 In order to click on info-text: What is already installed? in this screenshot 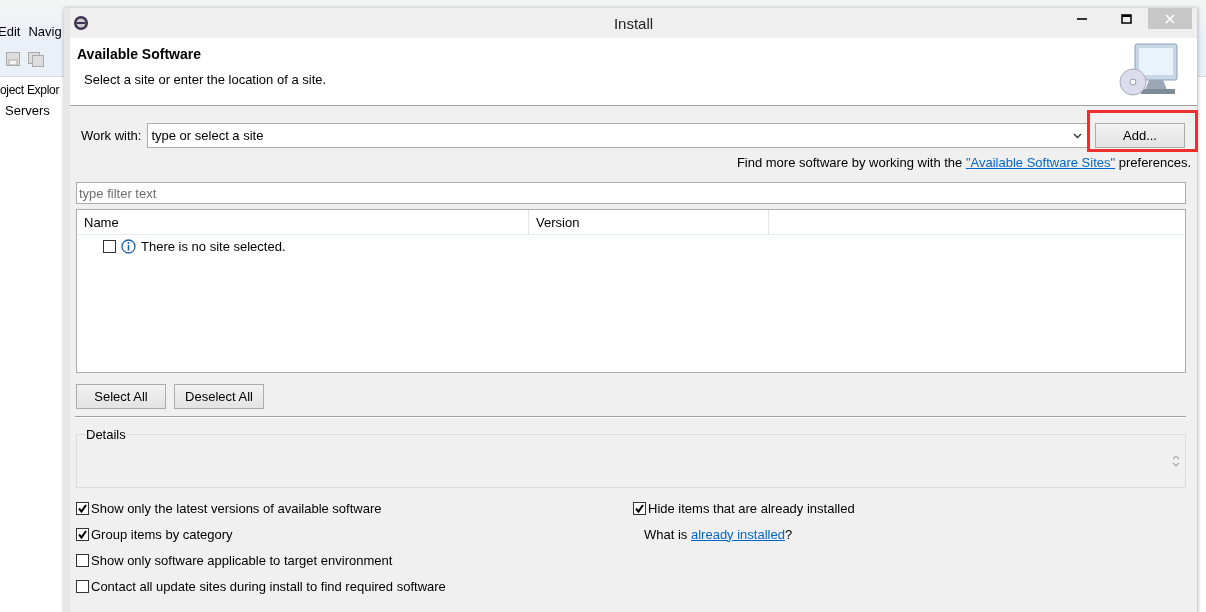, I will do `click(718, 534)`.